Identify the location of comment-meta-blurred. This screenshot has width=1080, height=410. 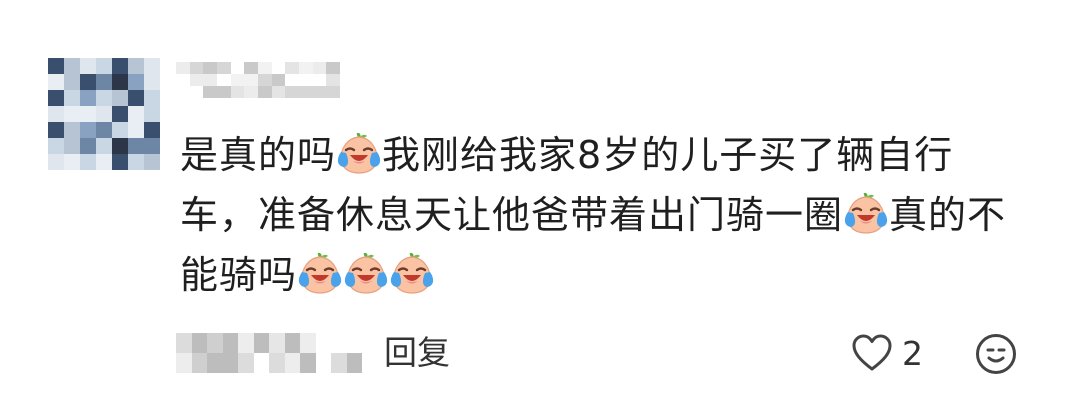
(269, 353).